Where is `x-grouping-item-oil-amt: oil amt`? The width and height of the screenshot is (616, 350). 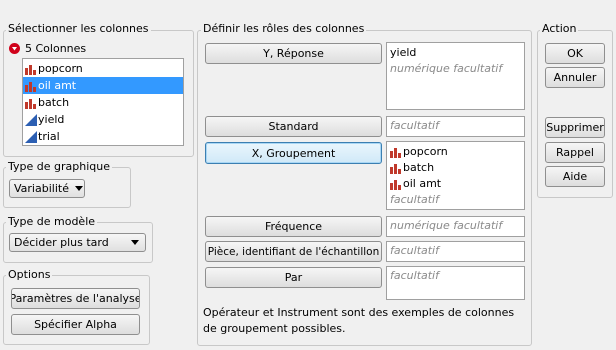
x-grouping-item-oil-amt: oil amt is located at coordinates (455, 184).